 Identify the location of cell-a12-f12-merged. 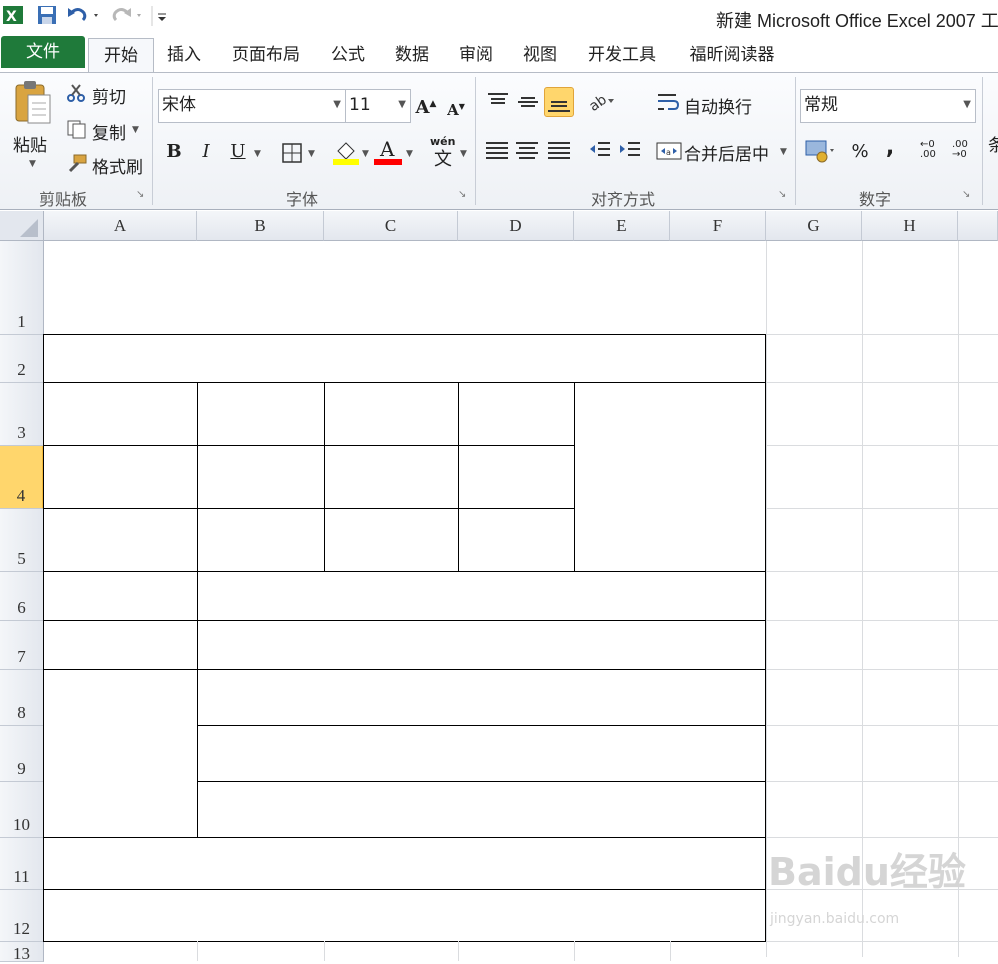
(404, 915).